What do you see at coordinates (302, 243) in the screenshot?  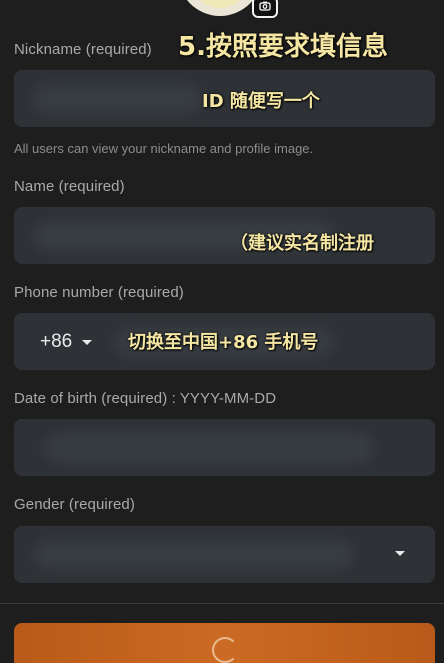 I see `name-annotation: （建议实名制注册` at bounding box center [302, 243].